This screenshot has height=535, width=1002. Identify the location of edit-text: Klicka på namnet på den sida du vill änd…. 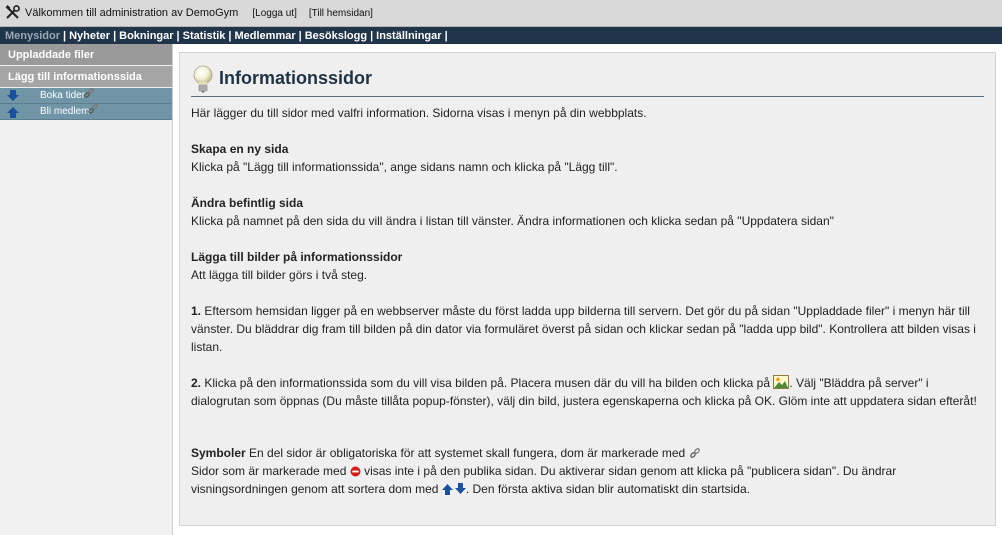
(512, 221).